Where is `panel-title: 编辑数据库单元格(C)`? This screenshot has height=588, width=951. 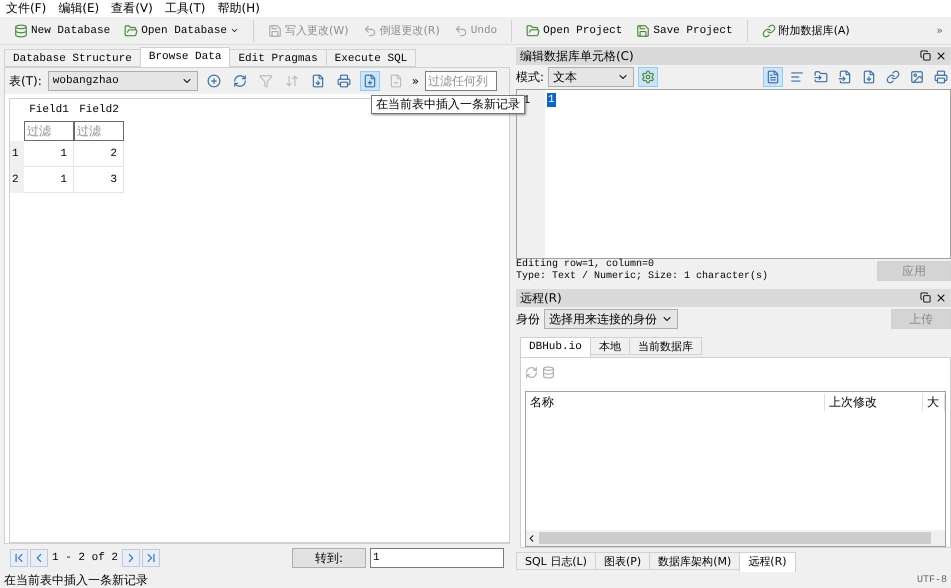 panel-title: 编辑数据库单元格(C) is located at coordinates (577, 56).